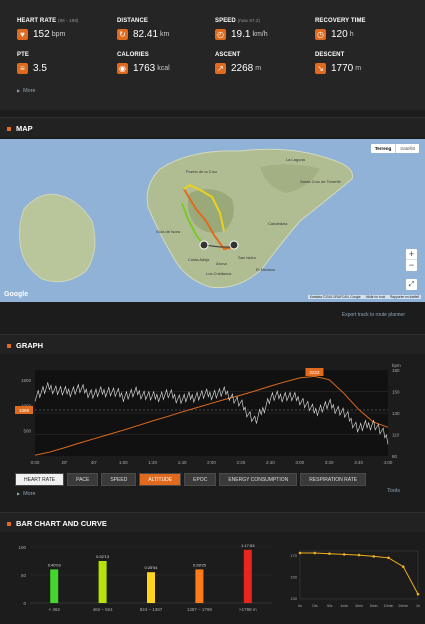 The image size is (425, 624). Describe the element at coordinates (64, 462) in the screenshot. I see `x-tick-label: 20'` at that location.